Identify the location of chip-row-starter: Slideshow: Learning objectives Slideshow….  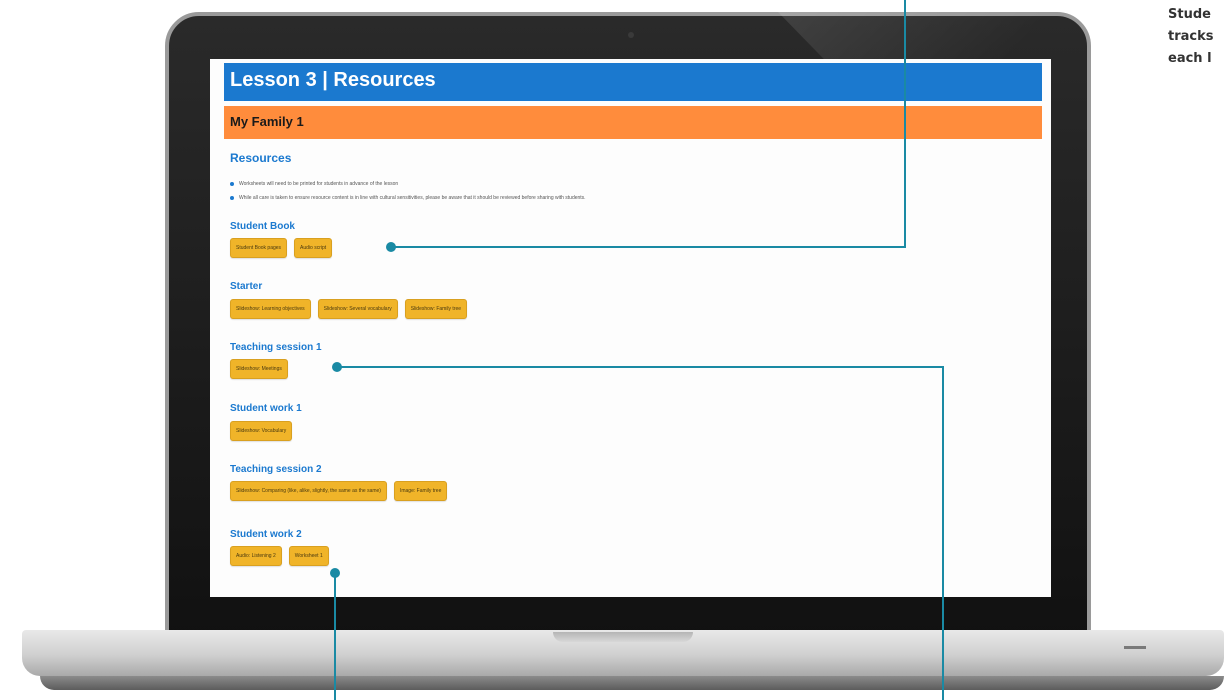
(349, 309).